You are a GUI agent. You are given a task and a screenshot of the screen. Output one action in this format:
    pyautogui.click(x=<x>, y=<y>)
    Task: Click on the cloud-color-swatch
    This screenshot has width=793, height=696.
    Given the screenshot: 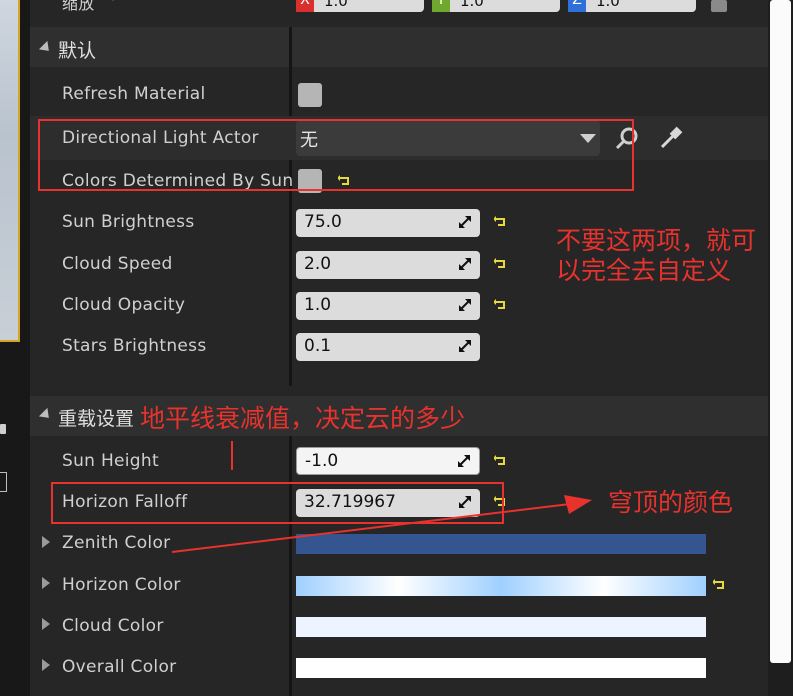 What is the action you would take?
    pyautogui.click(x=501, y=627)
    